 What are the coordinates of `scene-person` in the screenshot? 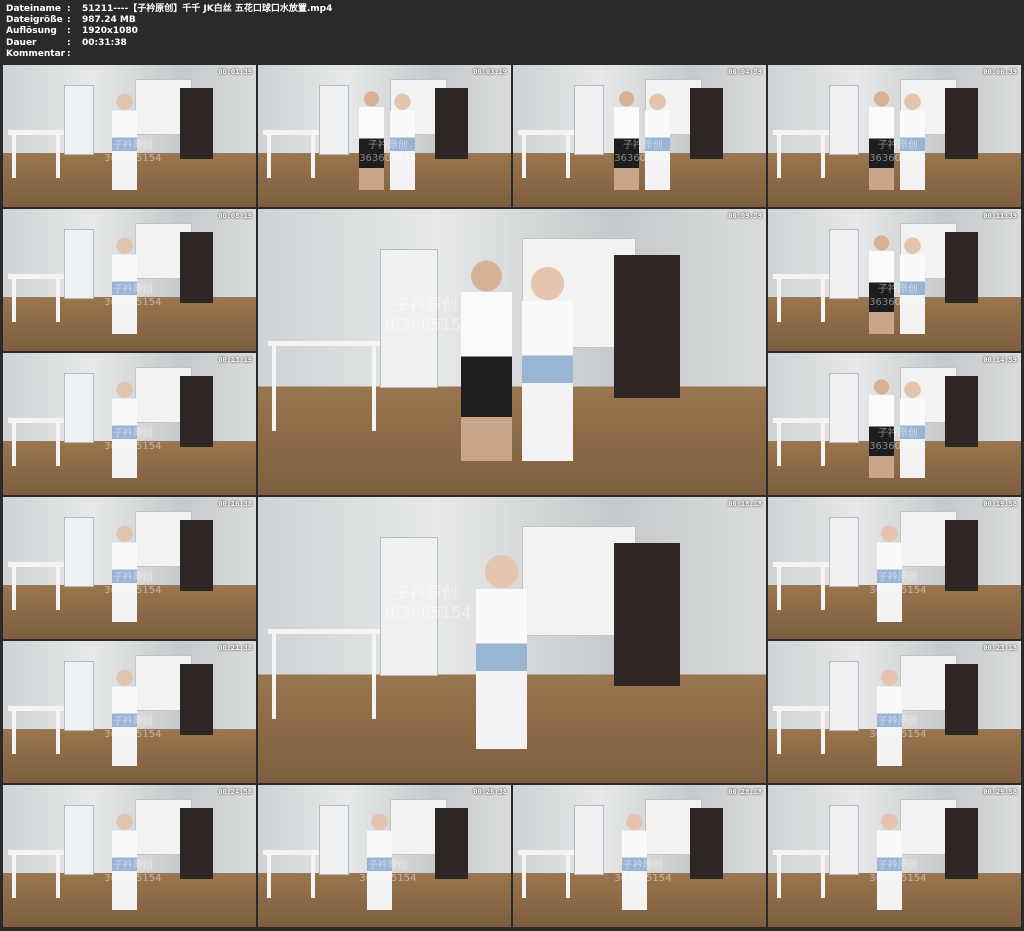 It's located at (547, 363).